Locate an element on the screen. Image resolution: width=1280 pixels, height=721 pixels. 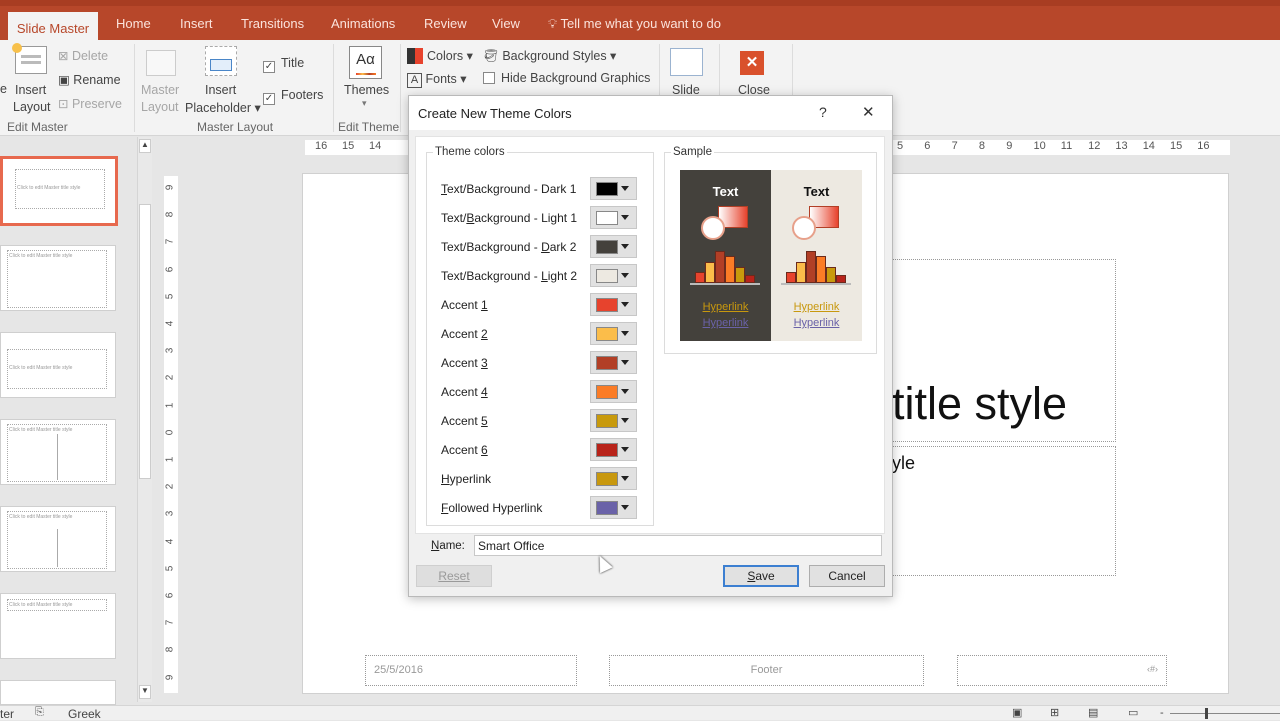
scroll-down-arrow-icon: ▼ is located at coordinates (145, 692).